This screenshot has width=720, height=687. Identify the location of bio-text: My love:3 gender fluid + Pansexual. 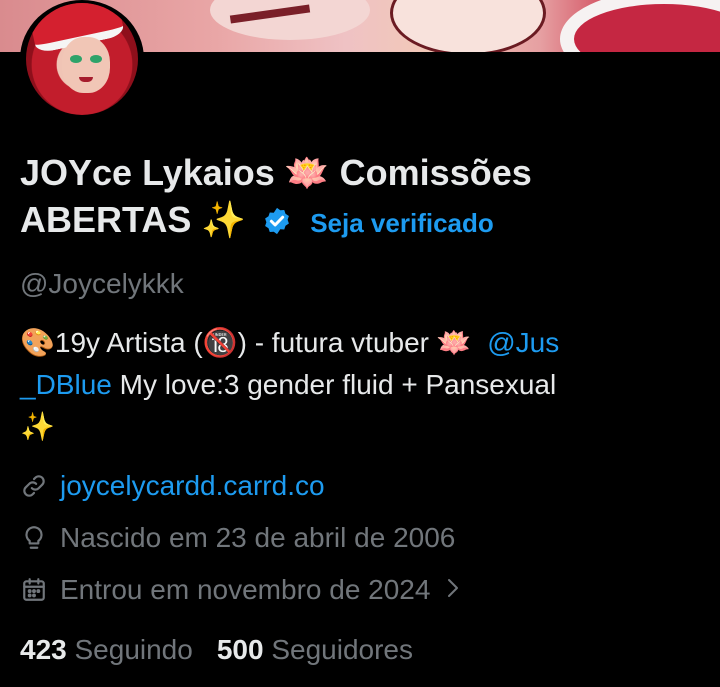
(334, 384).